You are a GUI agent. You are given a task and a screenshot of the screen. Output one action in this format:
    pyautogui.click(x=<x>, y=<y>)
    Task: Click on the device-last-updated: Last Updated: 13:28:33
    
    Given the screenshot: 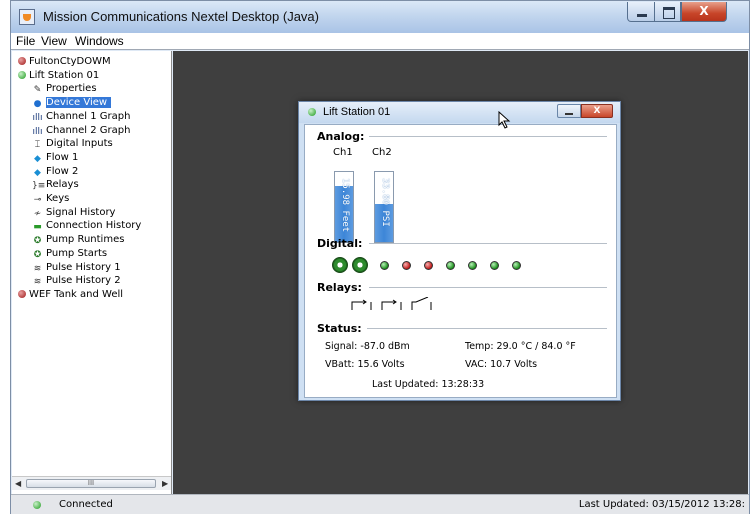 What is the action you would take?
    pyautogui.click(x=428, y=384)
    